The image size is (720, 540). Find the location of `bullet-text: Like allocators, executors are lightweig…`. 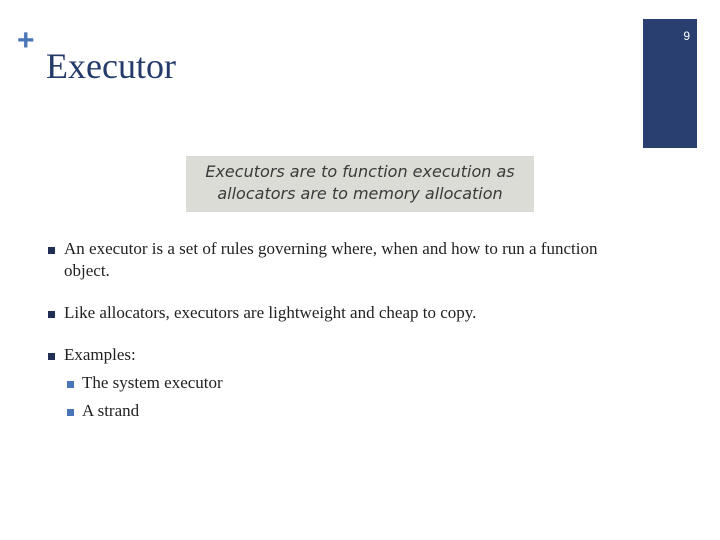

bullet-text: Like allocators, executors are lightweig… is located at coordinates (270, 312).